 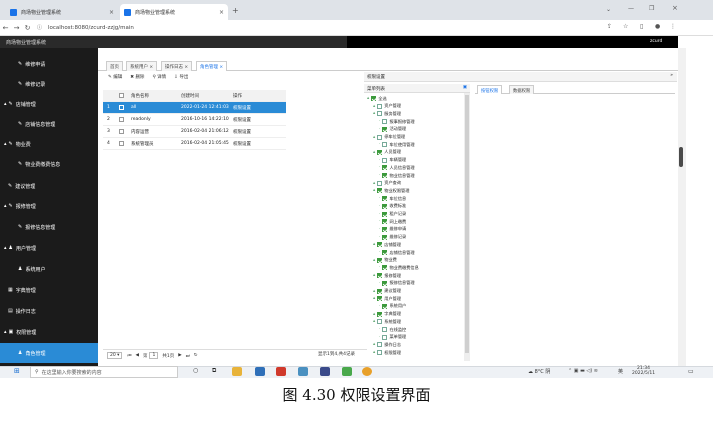 What do you see at coordinates (583, 371) in the screenshot?
I see `tray-icons: ⌃ ▣ ▬ ◁) ≋` at bounding box center [583, 371].